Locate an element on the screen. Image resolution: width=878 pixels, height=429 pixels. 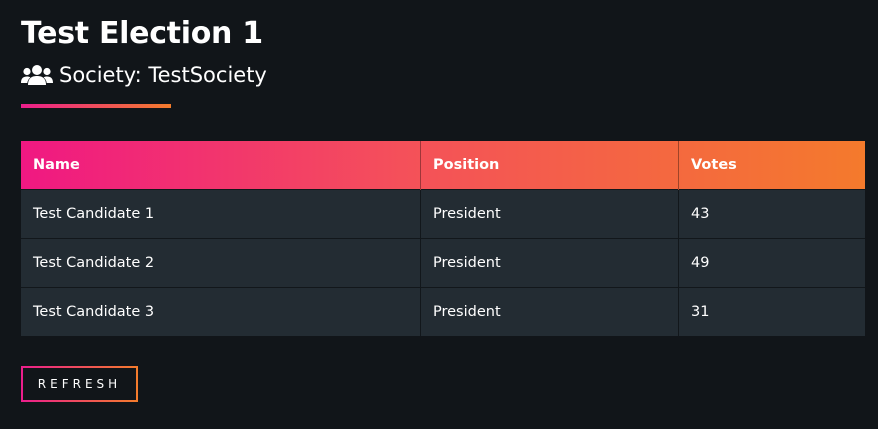
table-header-row: Name Position Votes is located at coordinates (443, 165).